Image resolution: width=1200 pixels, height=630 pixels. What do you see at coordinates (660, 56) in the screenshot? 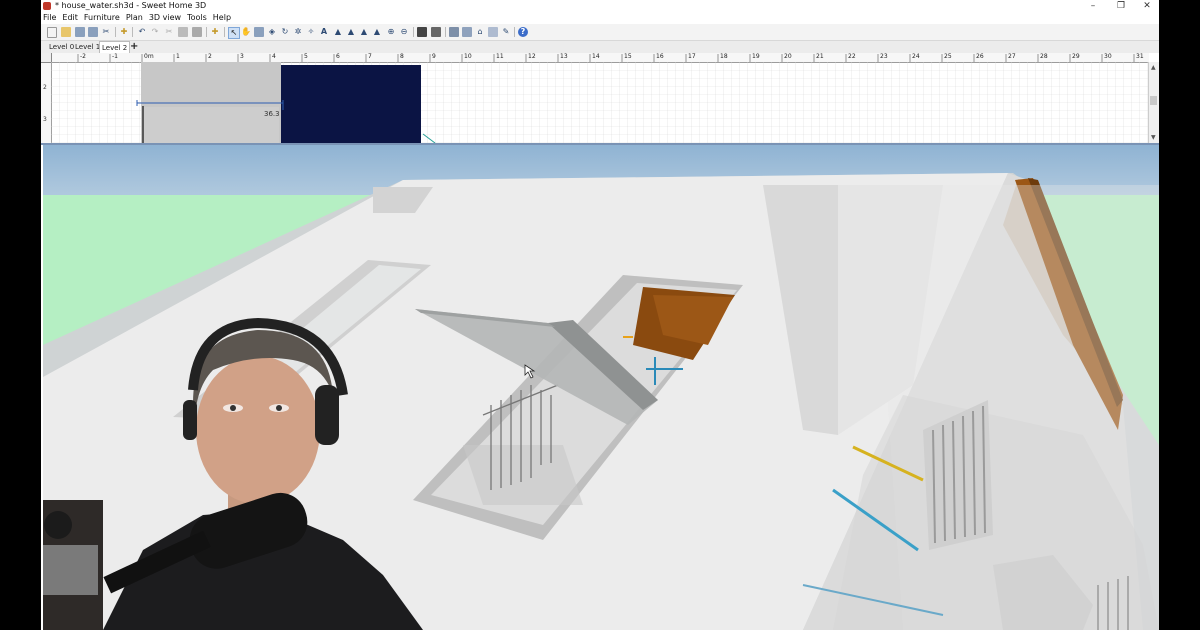
I see `ruler-label: 16` at bounding box center [660, 56].